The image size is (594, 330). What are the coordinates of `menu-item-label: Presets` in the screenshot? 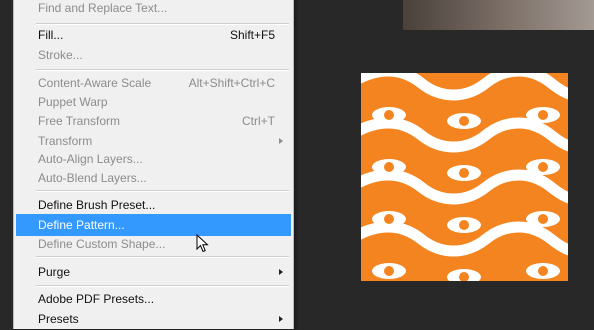 It's located at (58, 319).